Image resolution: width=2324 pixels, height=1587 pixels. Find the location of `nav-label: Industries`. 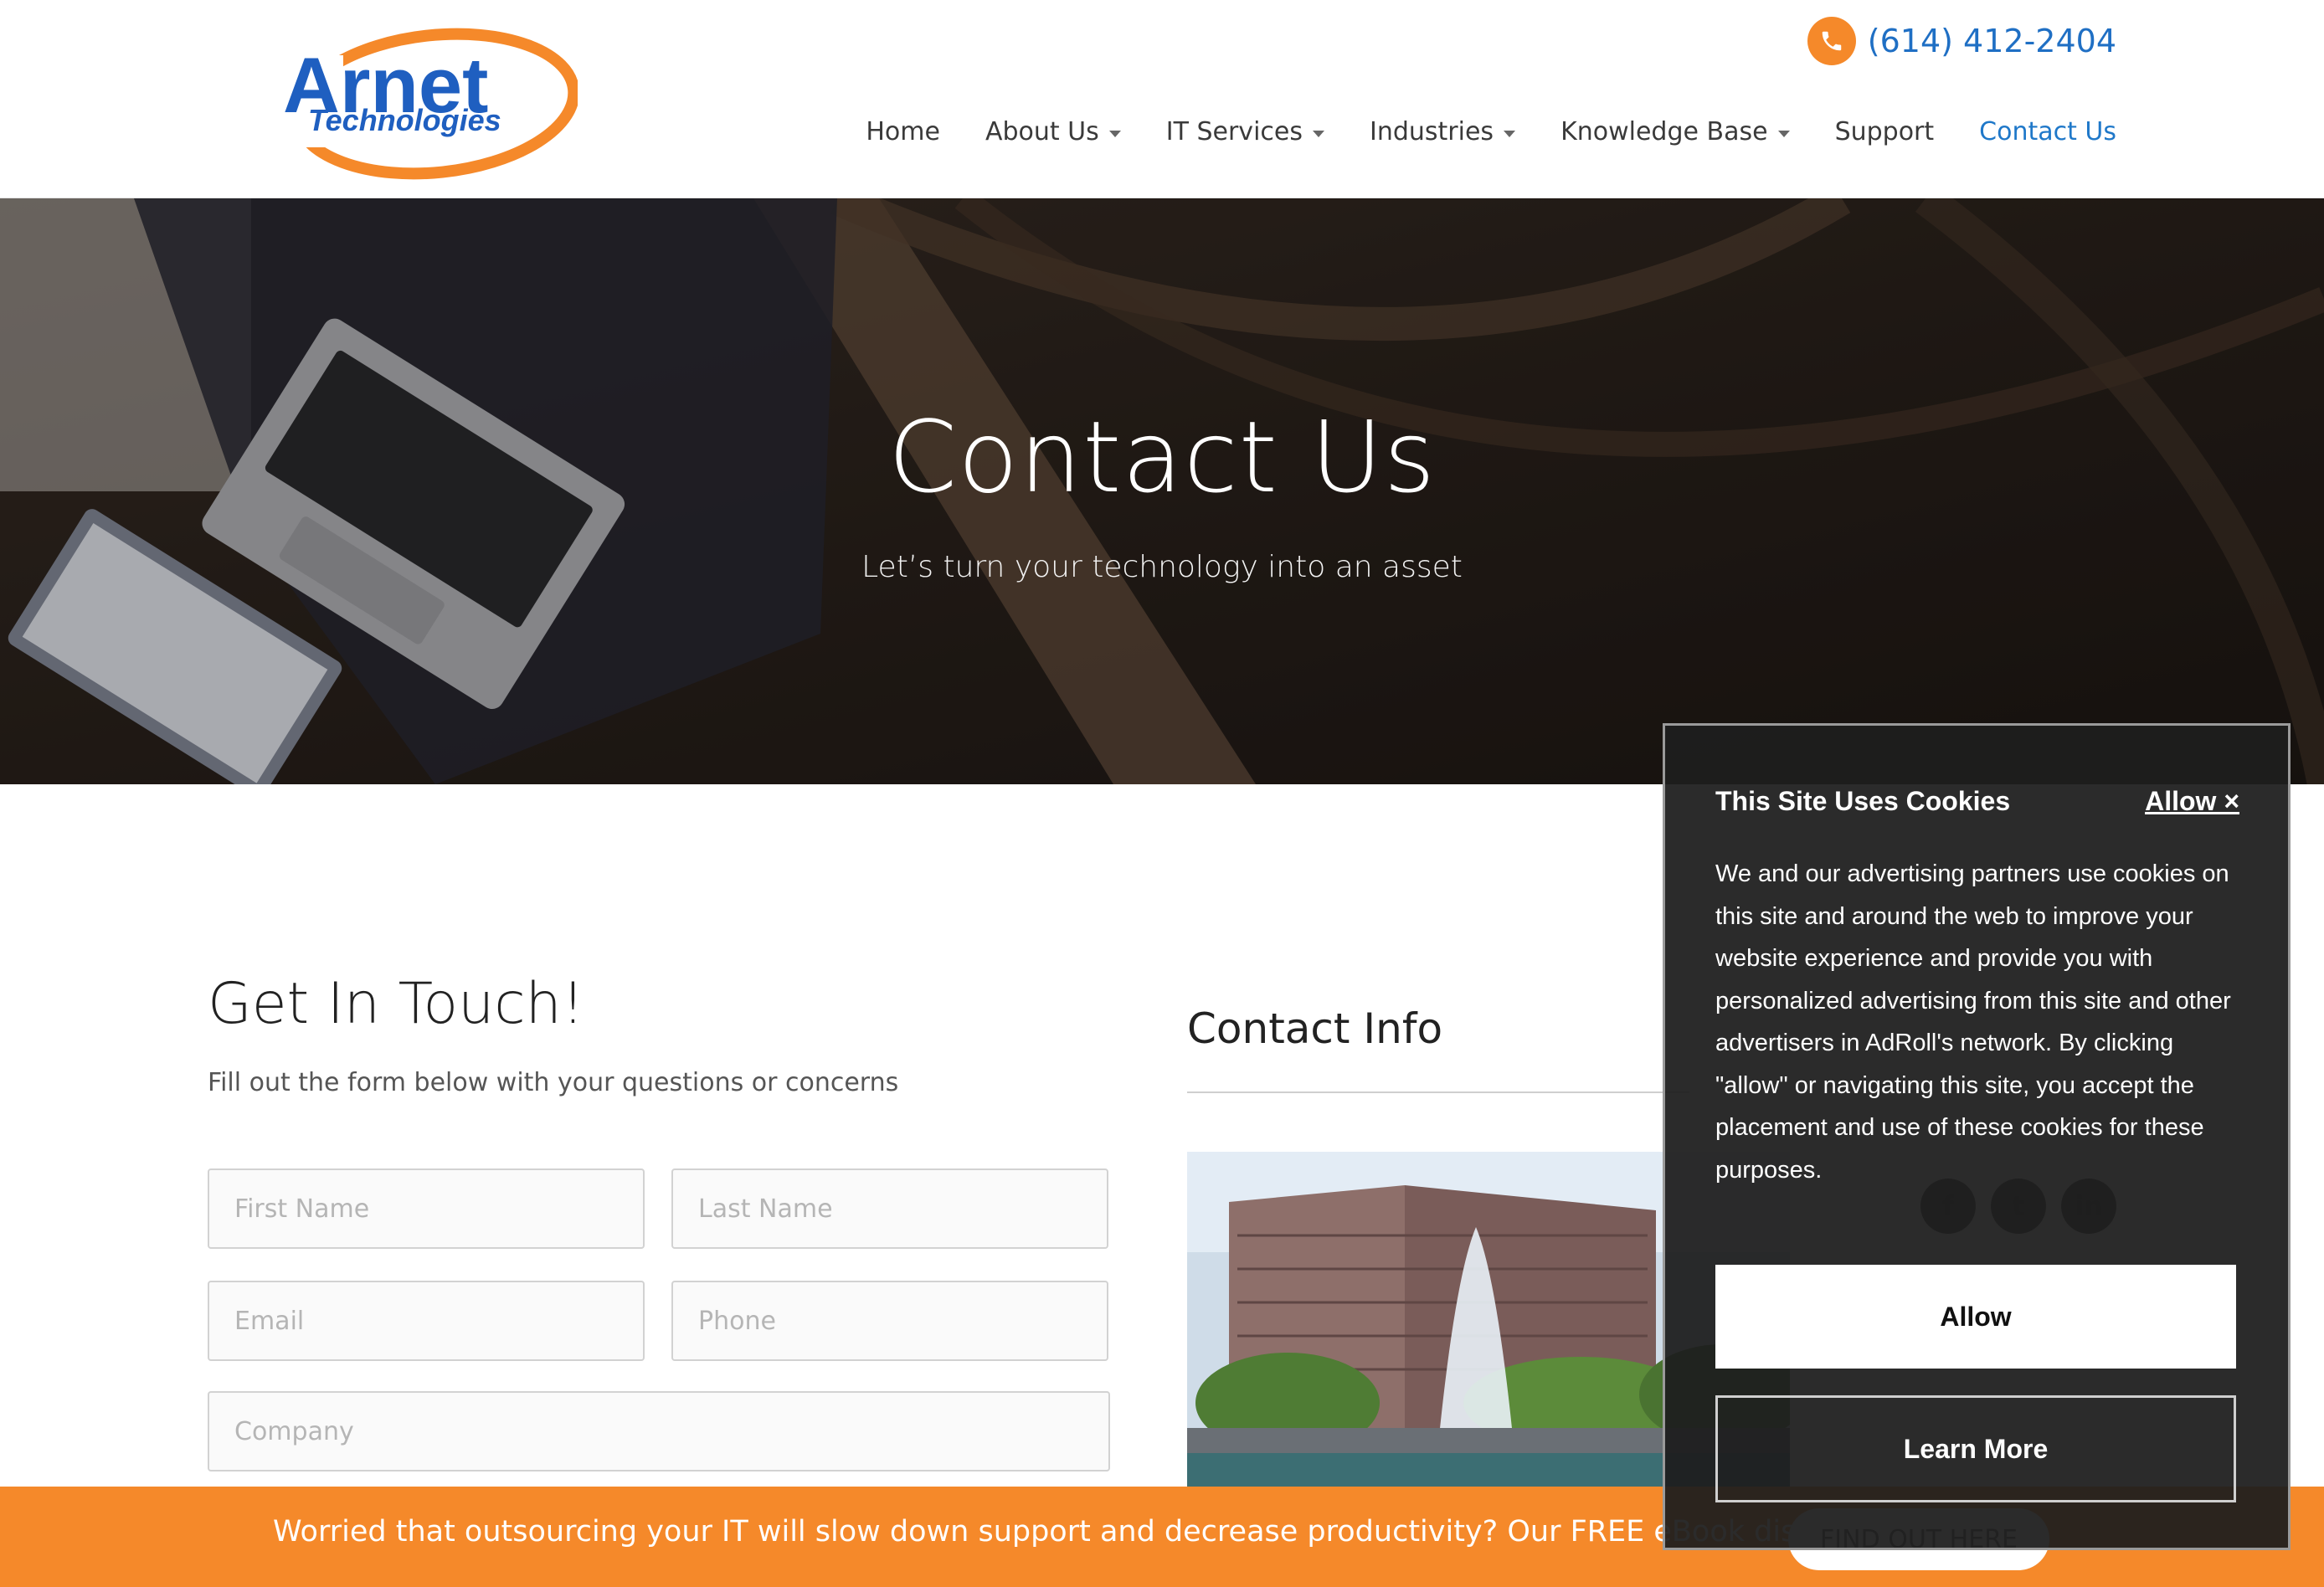

nav-label: Industries is located at coordinates (1431, 131).